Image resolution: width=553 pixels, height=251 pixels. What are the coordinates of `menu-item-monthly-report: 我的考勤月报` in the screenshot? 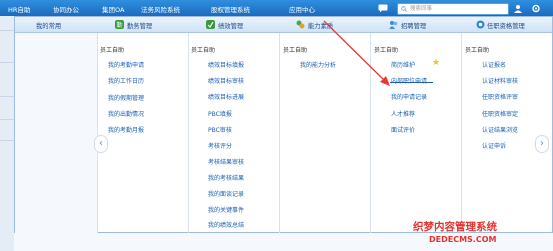 It's located at (126, 129).